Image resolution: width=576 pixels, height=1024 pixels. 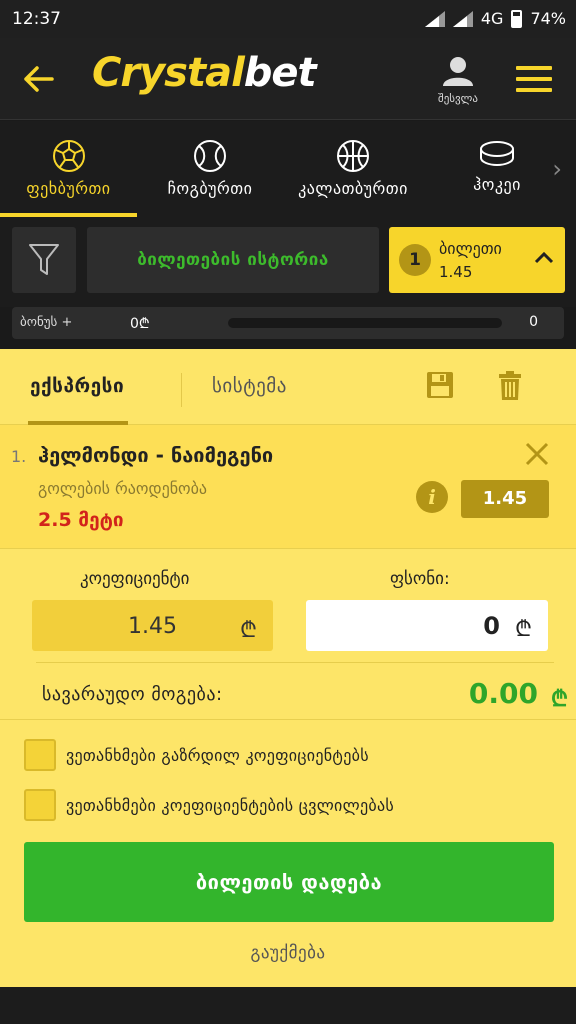 What do you see at coordinates (288, 387) in the screenshot?
I see `slip-tabs: ექსპრესი სისტემა` at bounding box center [288, 387].